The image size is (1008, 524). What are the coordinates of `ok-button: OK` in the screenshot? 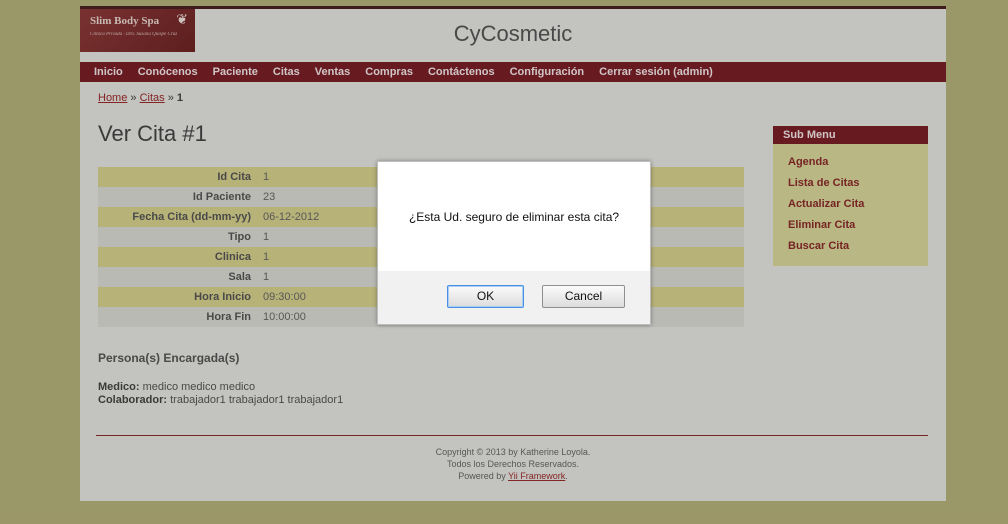 It's located at (485, 296).